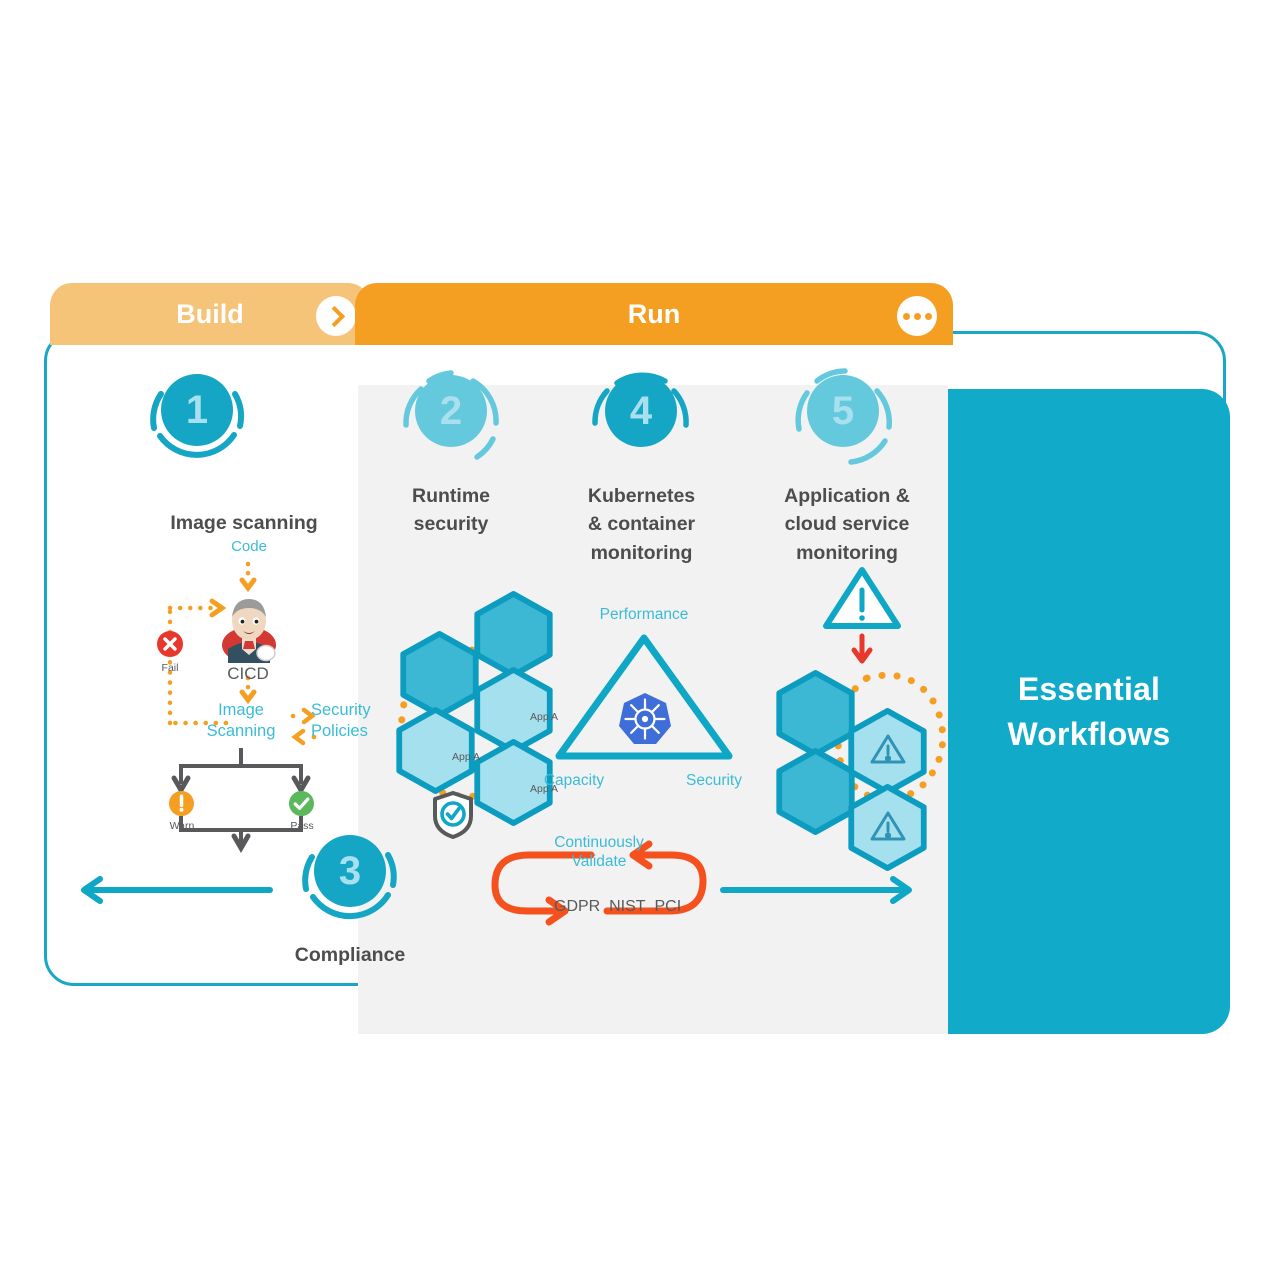 This screenshot has height=1280, width=1280. What do you see at coordinates (182, 826) in the screenshot?
I see `label-warn: Warn` at bounding box center [182, 826].